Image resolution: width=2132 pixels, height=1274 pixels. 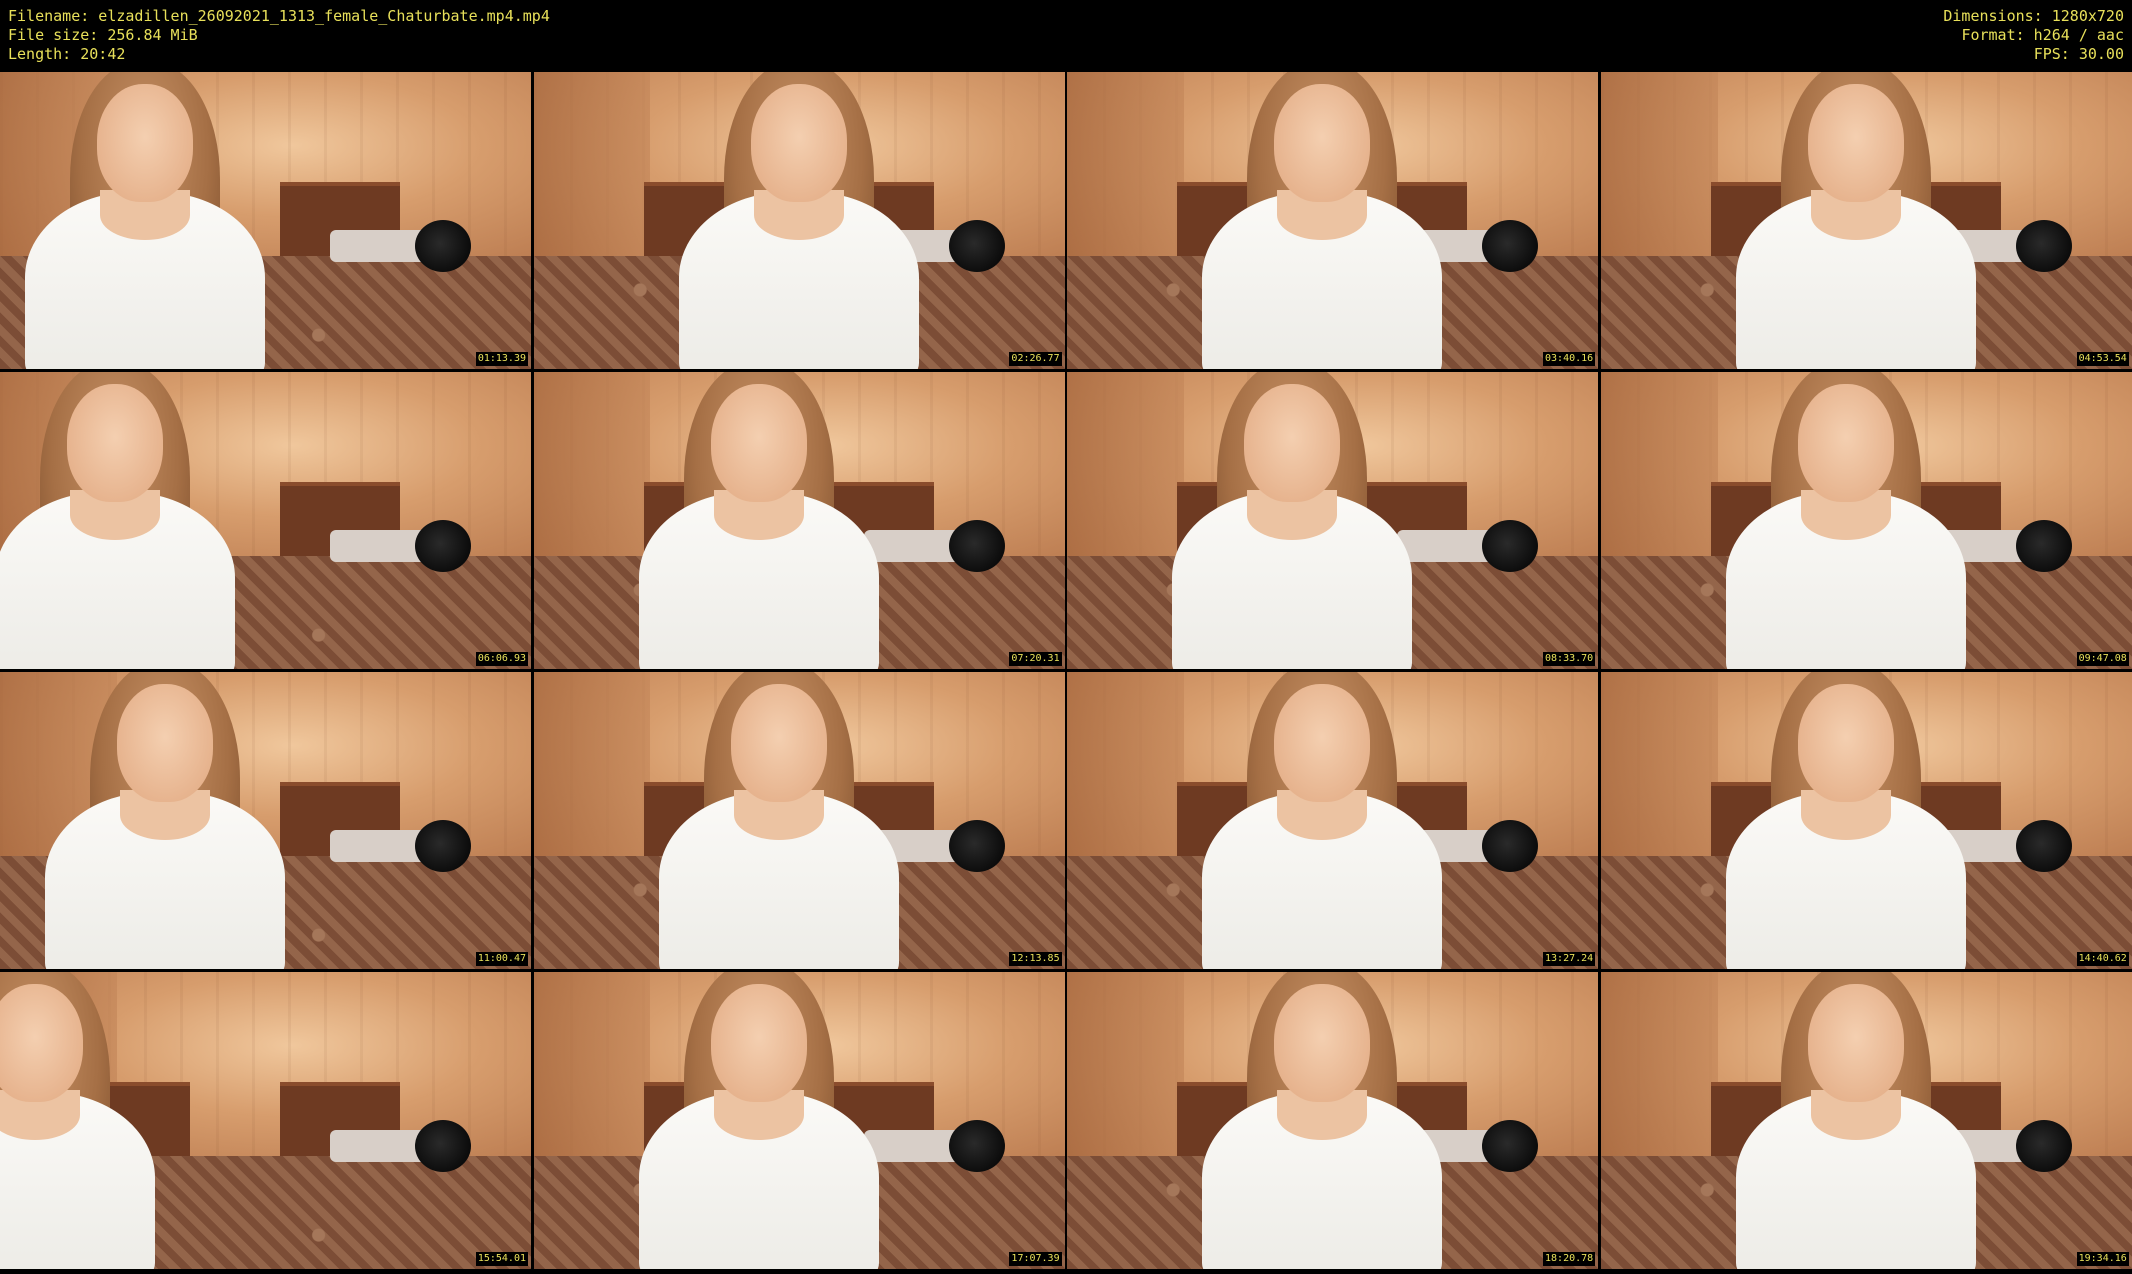 What do you see at coordinates (1569, 959) in the screenshot?
I see `thumbnail-timestamp: 13:27.24` at bounding box center [1569, 959].